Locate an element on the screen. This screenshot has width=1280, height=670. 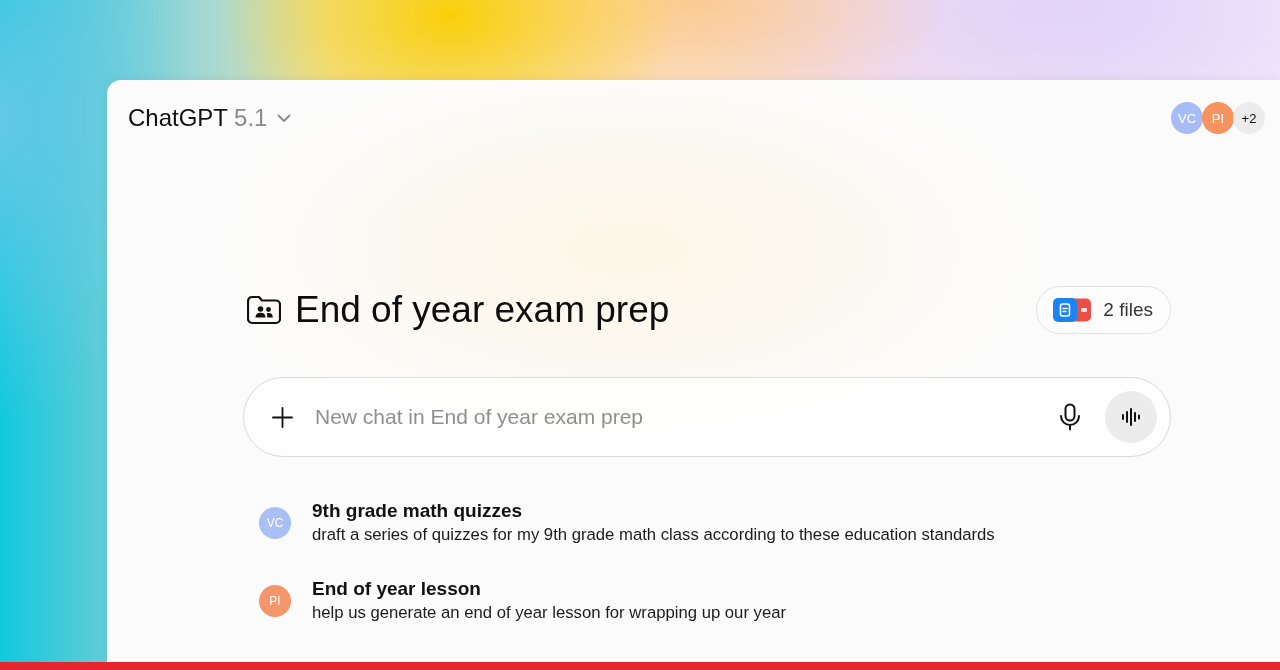
composer-field: New chat in End of year exam prep is located at coordinates (707, 417).